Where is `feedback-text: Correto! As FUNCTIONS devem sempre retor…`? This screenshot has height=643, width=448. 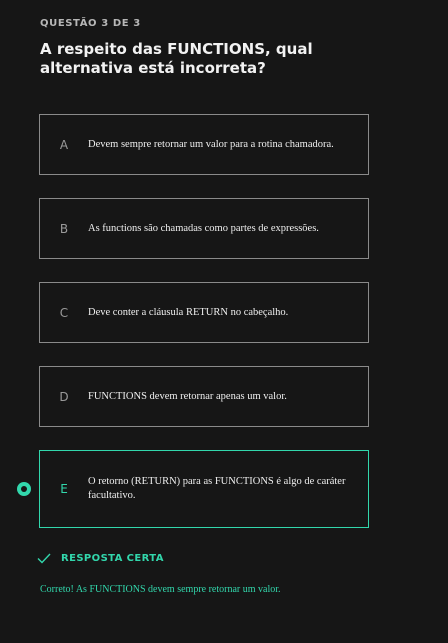 feedback-text: Correto! As FUNCTIONS devem sempre retor… is located at coordinates (160, 589).